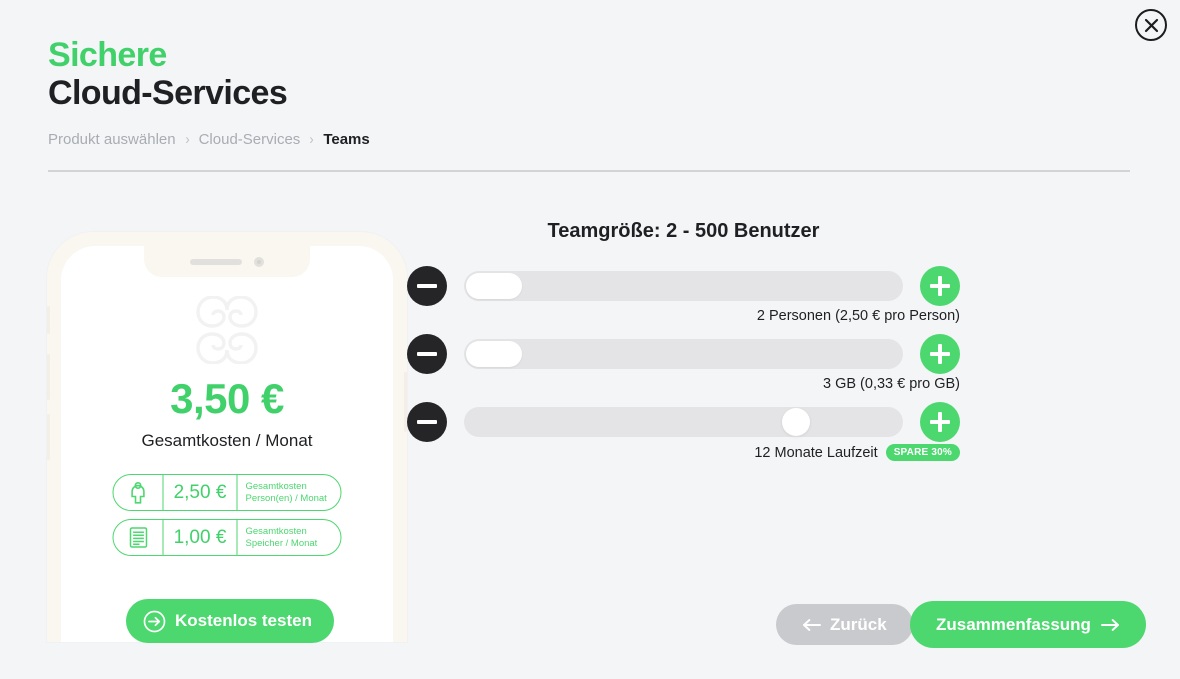 The width and height of the screenshot is (1180, 679). I want to click on cost-desc-storage-line1: Gesamtkosten, so click(276, 531).